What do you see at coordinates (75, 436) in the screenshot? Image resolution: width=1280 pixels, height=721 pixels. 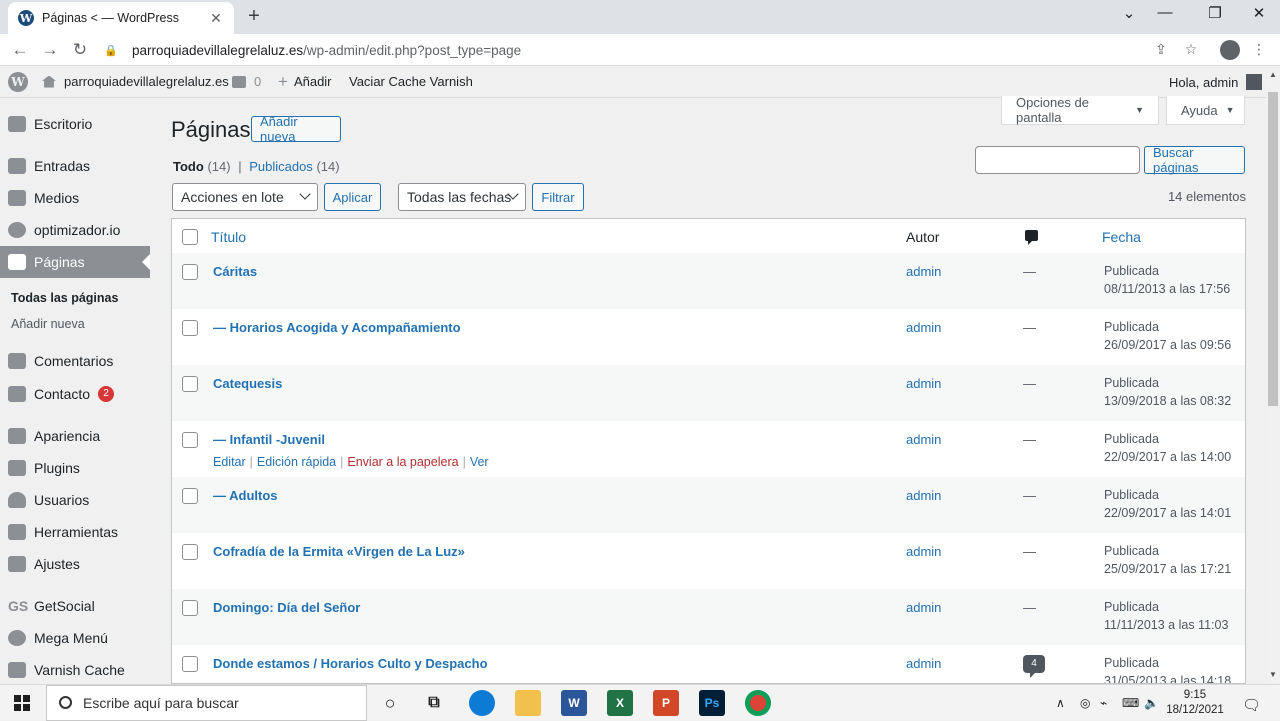 I see `sidebar-item-appearance: Apariencia` at bounding box center [75, 436].